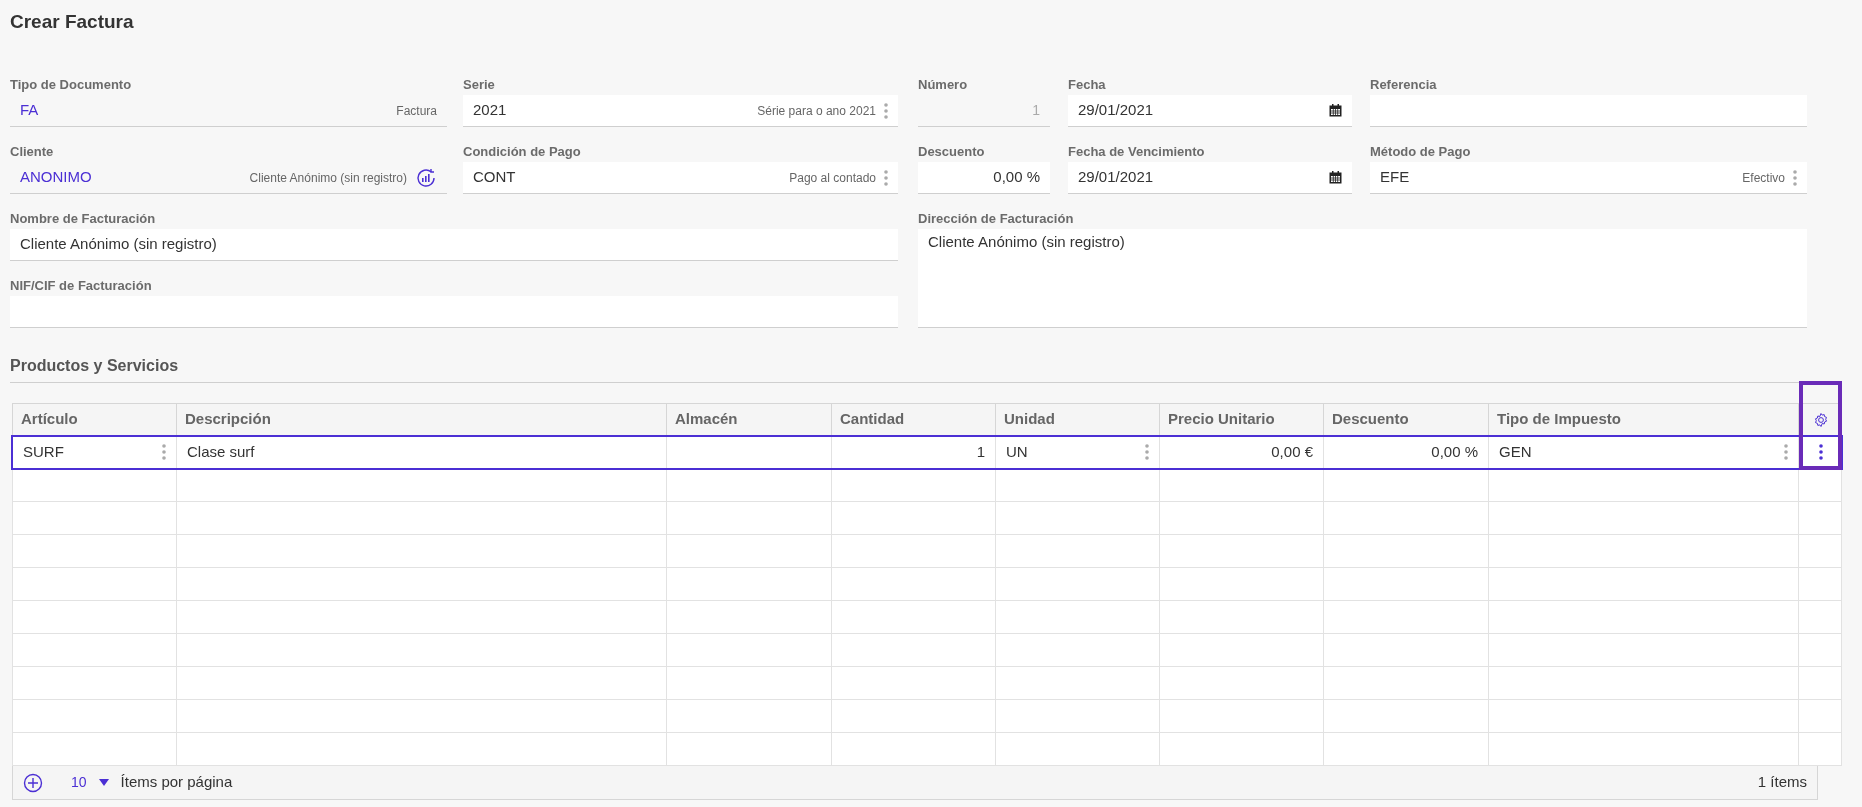  What do you see at coordinates (984, 111) in the screenshot?
I see `readonly-field: 1` at bounding box center [984, 111].